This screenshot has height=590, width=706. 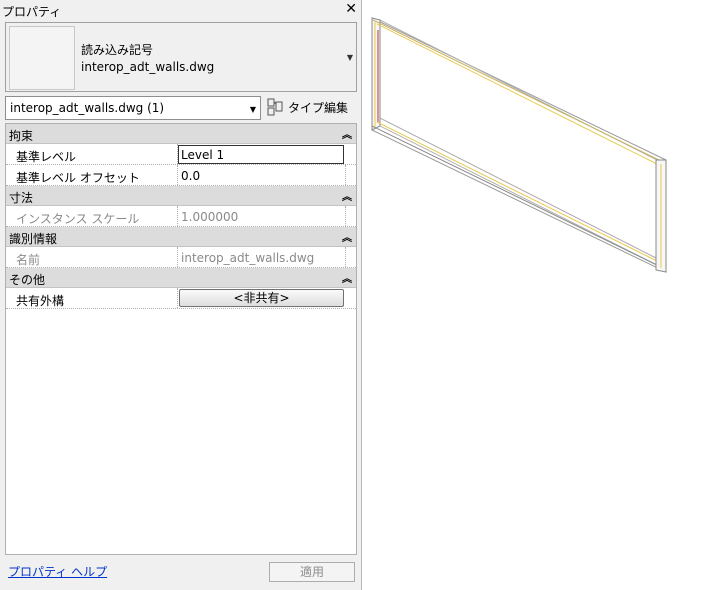 I want to click on shared-site-button: <非共有>, so click(x=261, y=298).